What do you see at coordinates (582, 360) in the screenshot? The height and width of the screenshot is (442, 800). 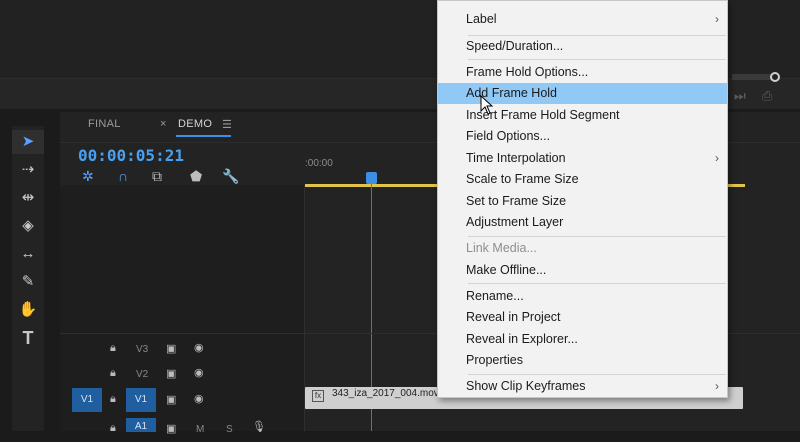 I see `menu-item-properties: Properties` at bounding box center [582, 360].